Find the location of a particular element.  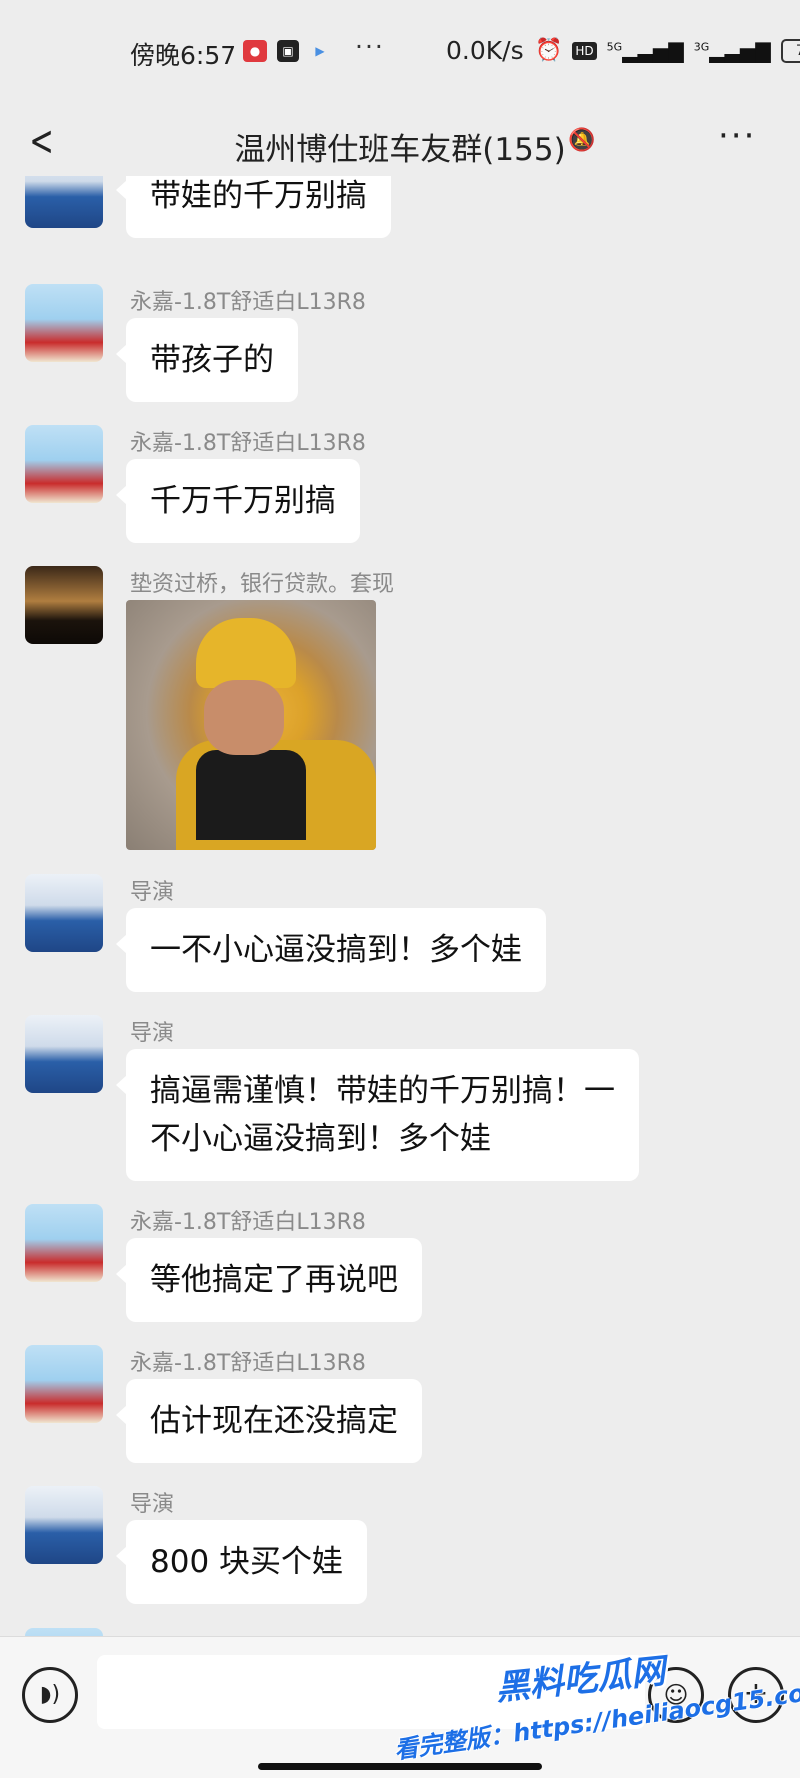

message-bubble: 等他搞定了再说吧 is located at coordinates (269, 1280).